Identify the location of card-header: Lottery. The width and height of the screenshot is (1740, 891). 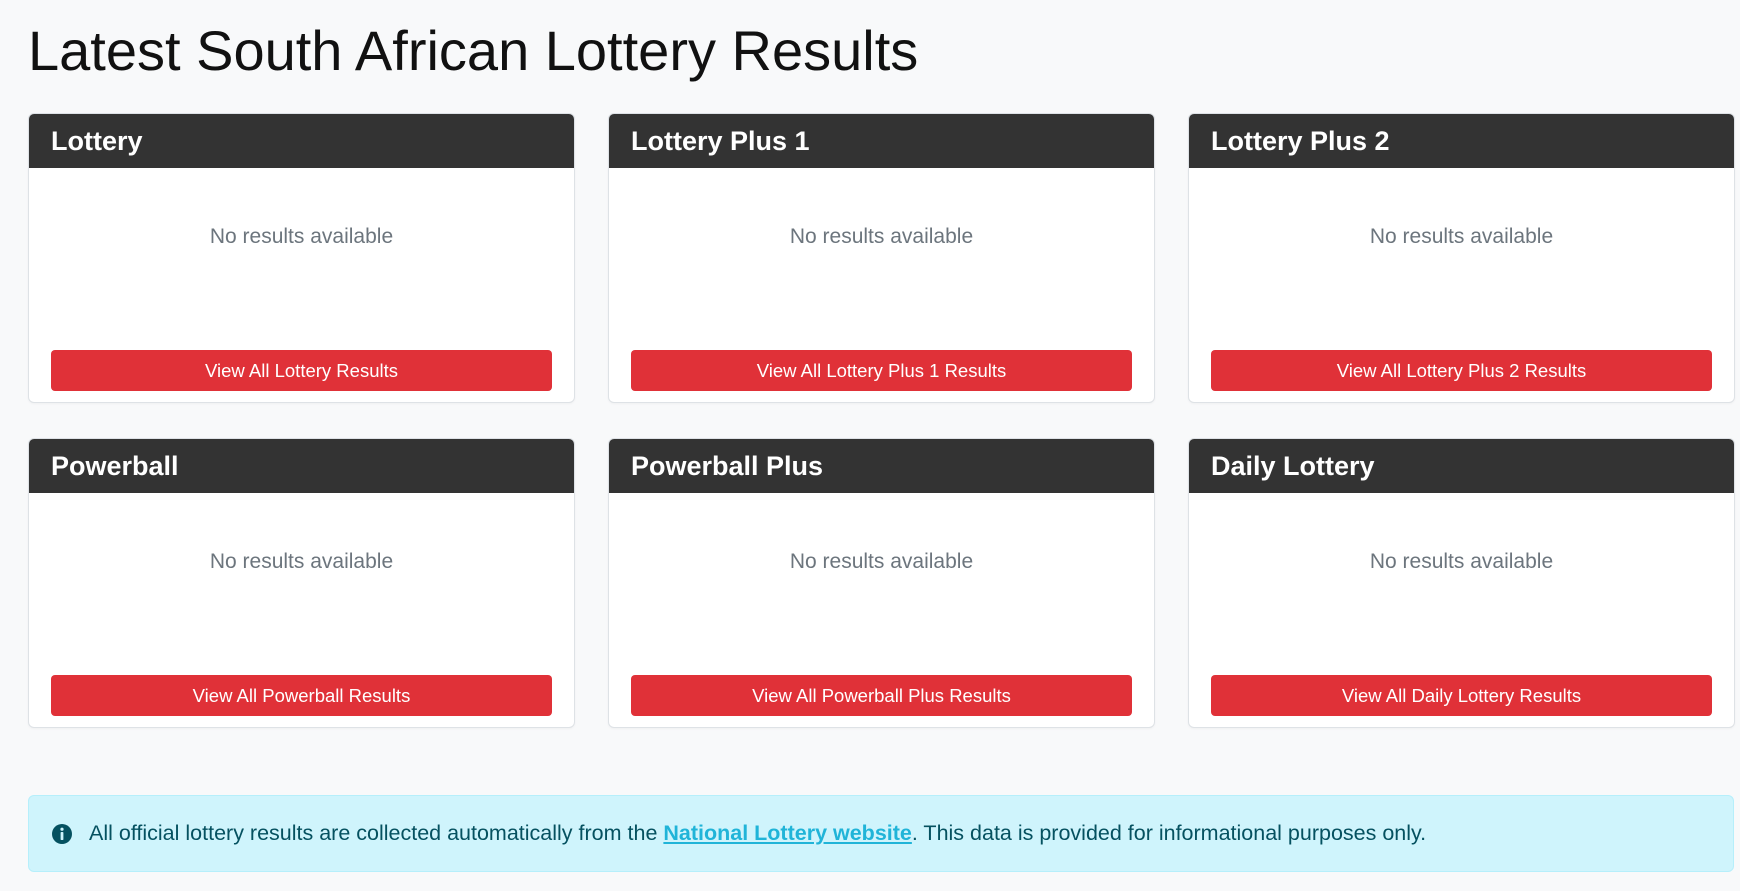
(301, 141).